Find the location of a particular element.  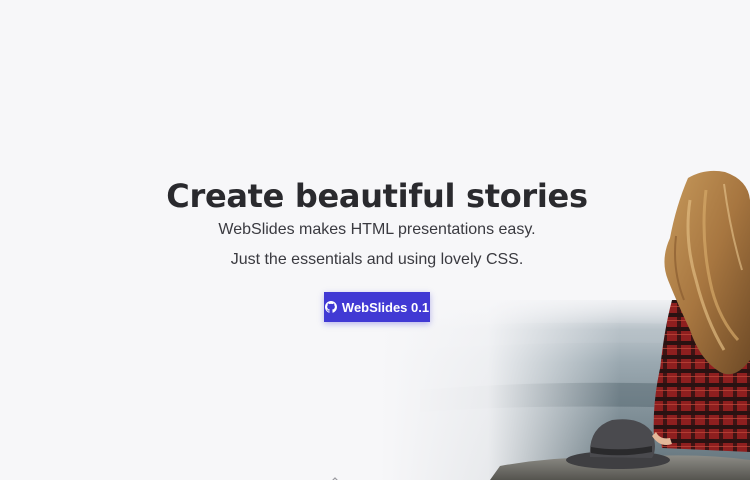

hero-subtitle-line1: WebSlides makes HTML presentations easy. is located at coordinates (377, 229).